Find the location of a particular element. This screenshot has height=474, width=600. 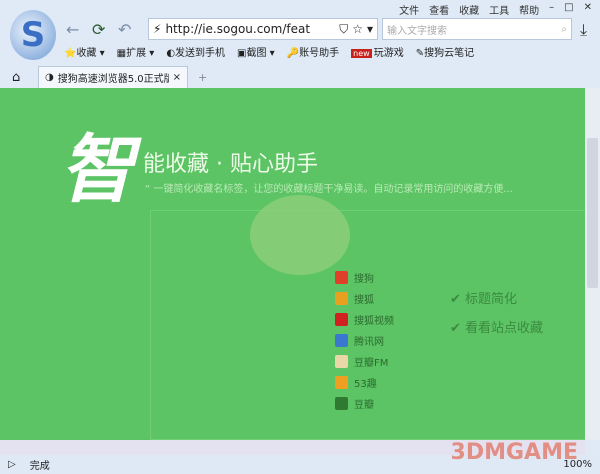

menu-file: 文件 is located at coordinates (409, 9).